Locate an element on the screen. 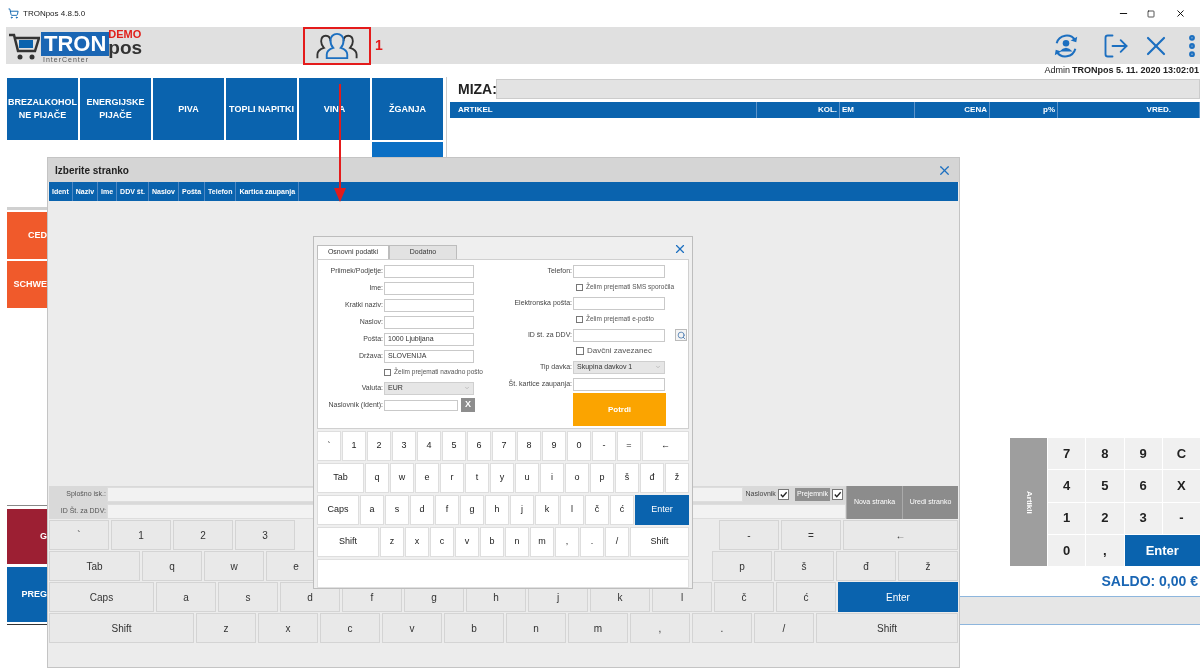 The height and width of the screenshot is (668, 1200). user-name: Admin is located at coordinates (1057, 70).